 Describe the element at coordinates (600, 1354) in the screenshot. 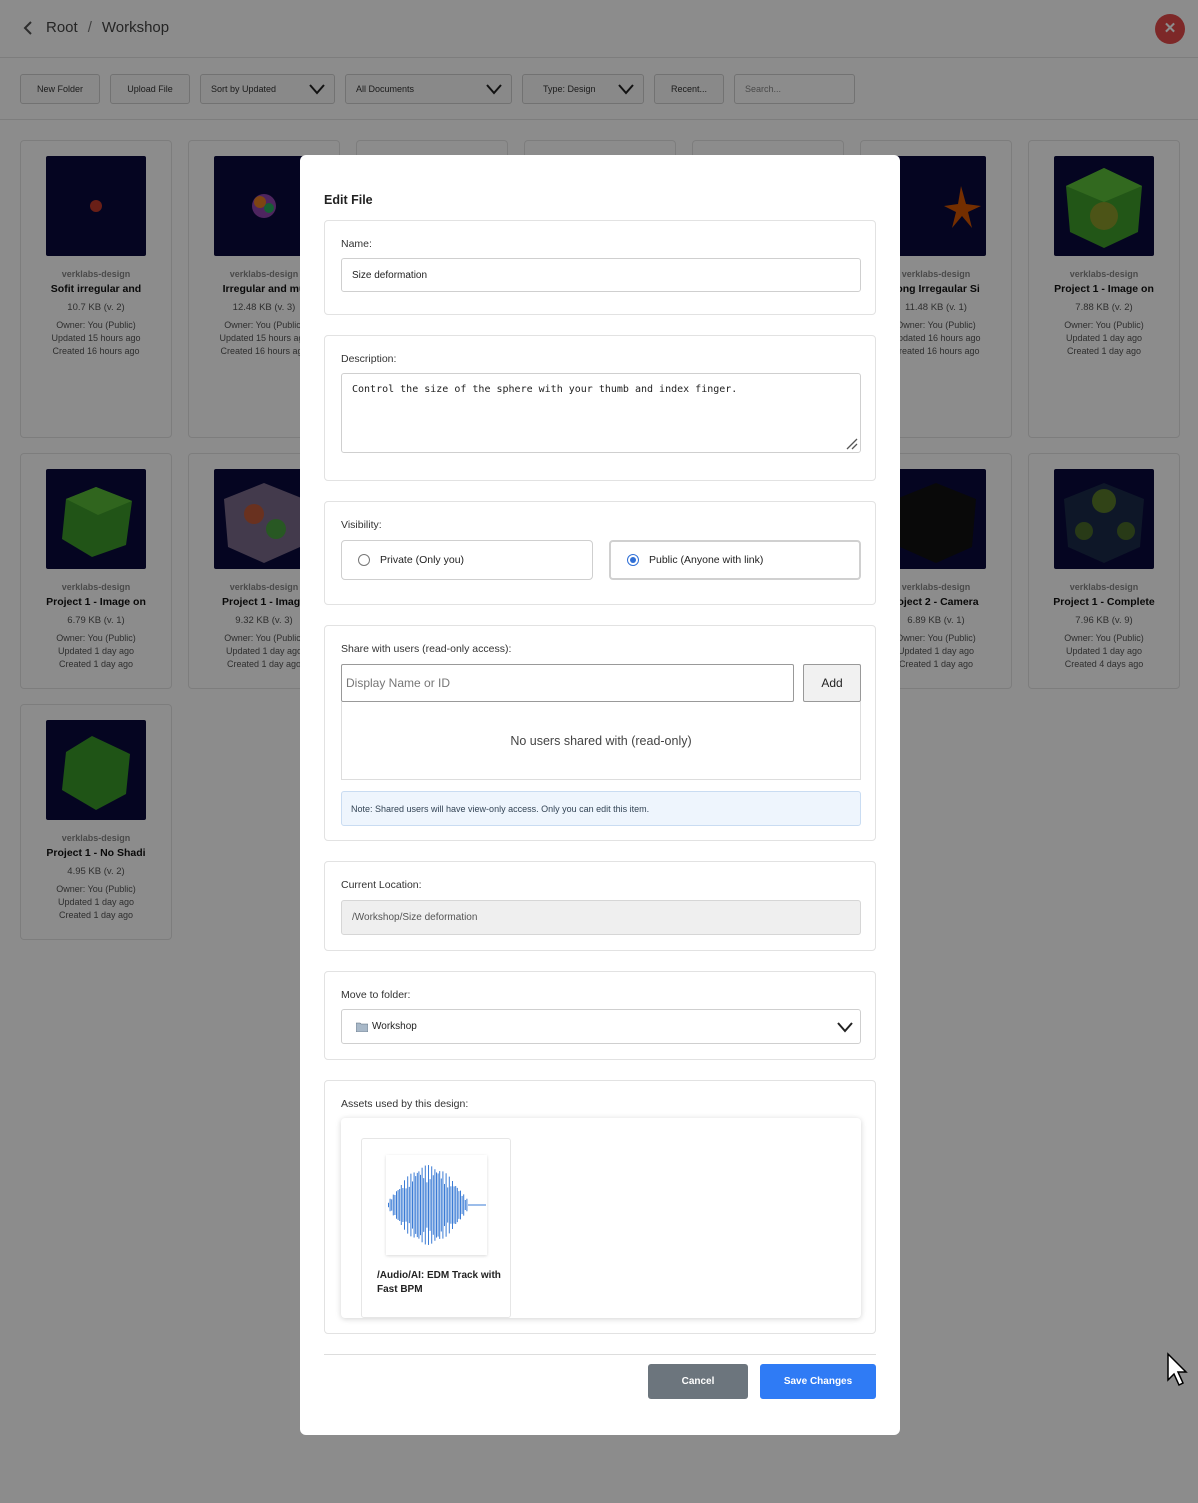

I see `footer-divider` at that location.